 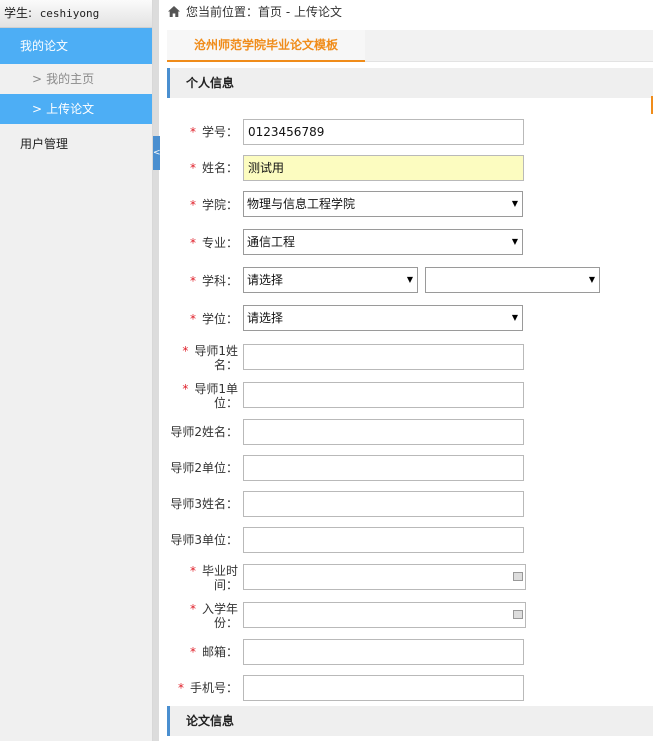 What do you see at coordinates (213, 281) in the screenshot?
I see `discipline-label: * 学科：` at bounding box center [213, 281].